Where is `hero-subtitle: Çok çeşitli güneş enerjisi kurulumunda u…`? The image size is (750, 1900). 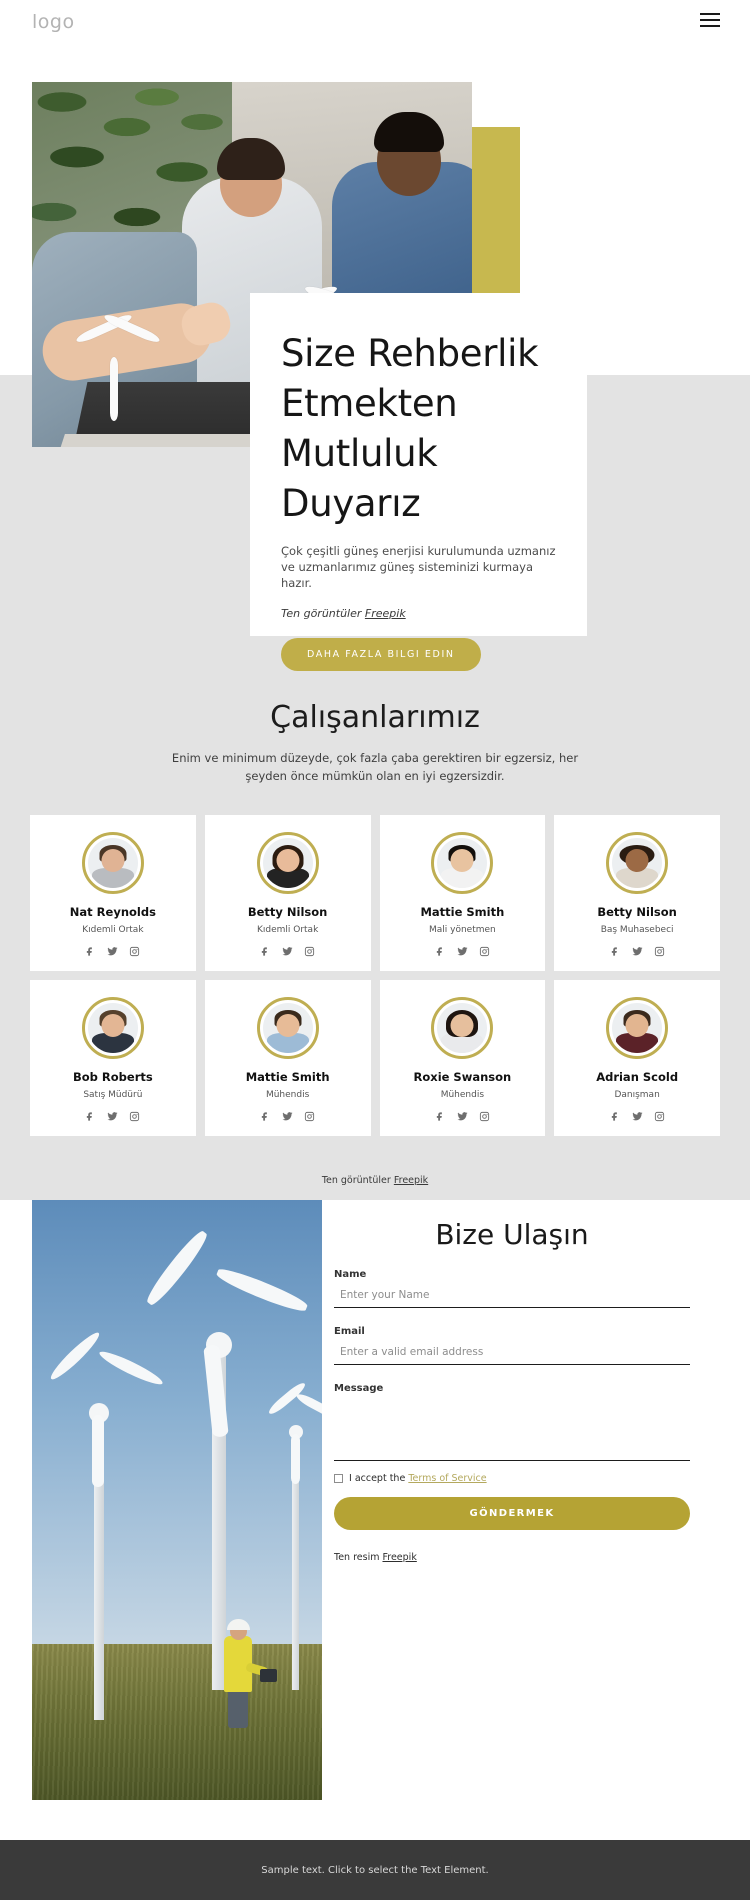
hero-subtitle: Çok çeşitli güneş enerjisi kurulumunda u… is located at coordinates (418, 567).